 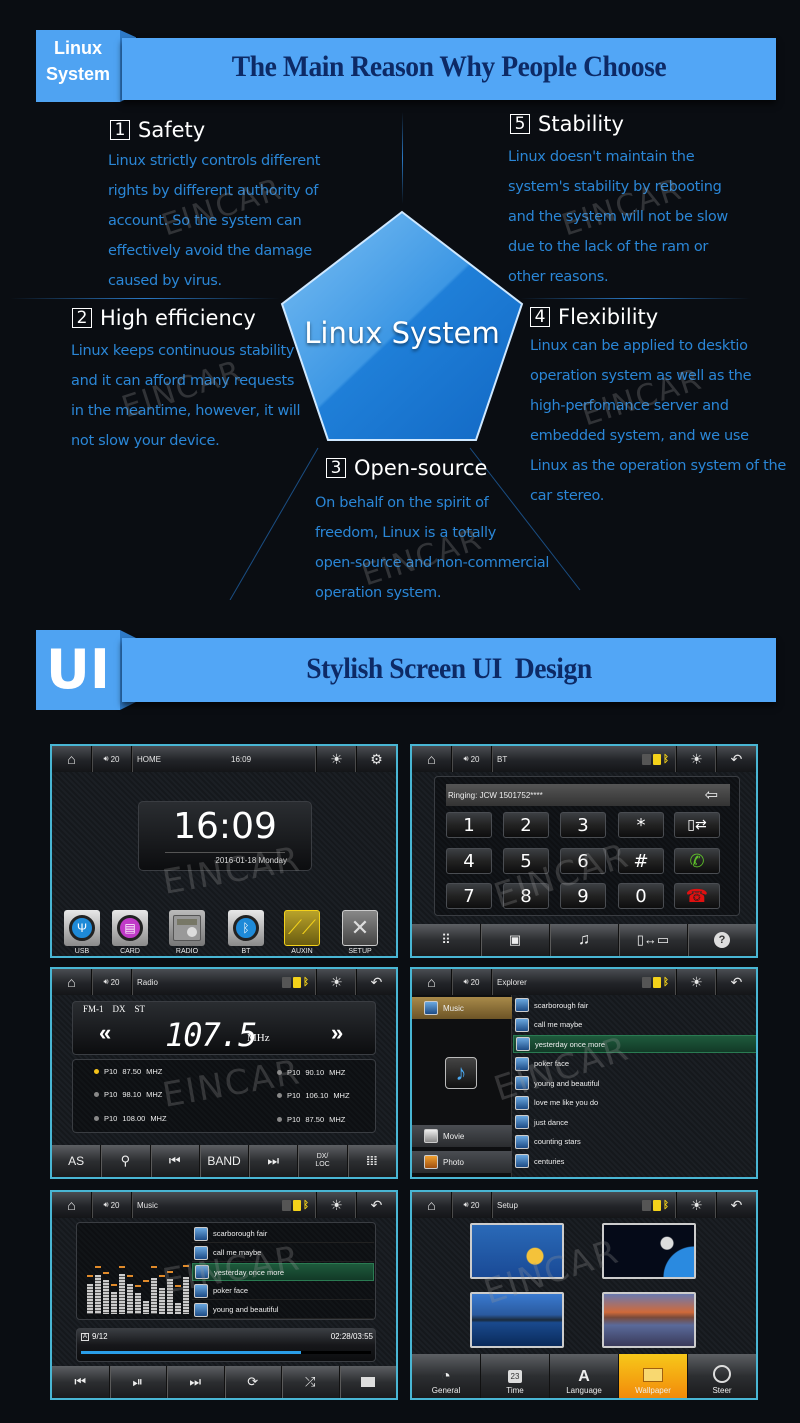 I want to click on previous-button: ⏮, so click(x=175, y=1161).